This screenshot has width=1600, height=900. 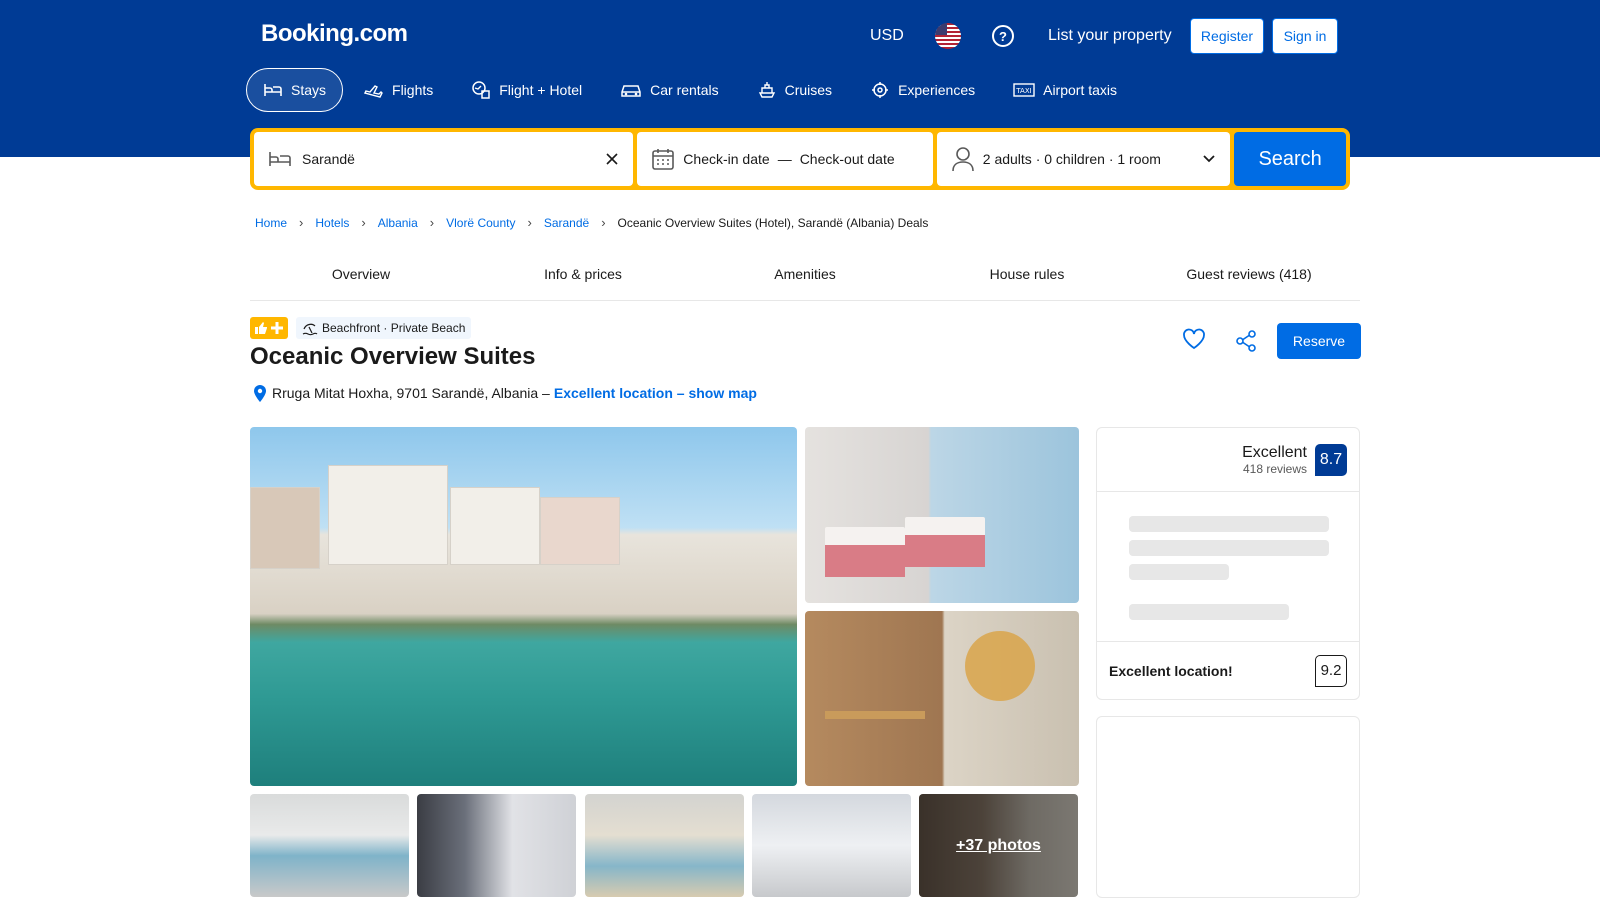 I want to click on nav-item-stays: Stays, so click(x=295, y=90).